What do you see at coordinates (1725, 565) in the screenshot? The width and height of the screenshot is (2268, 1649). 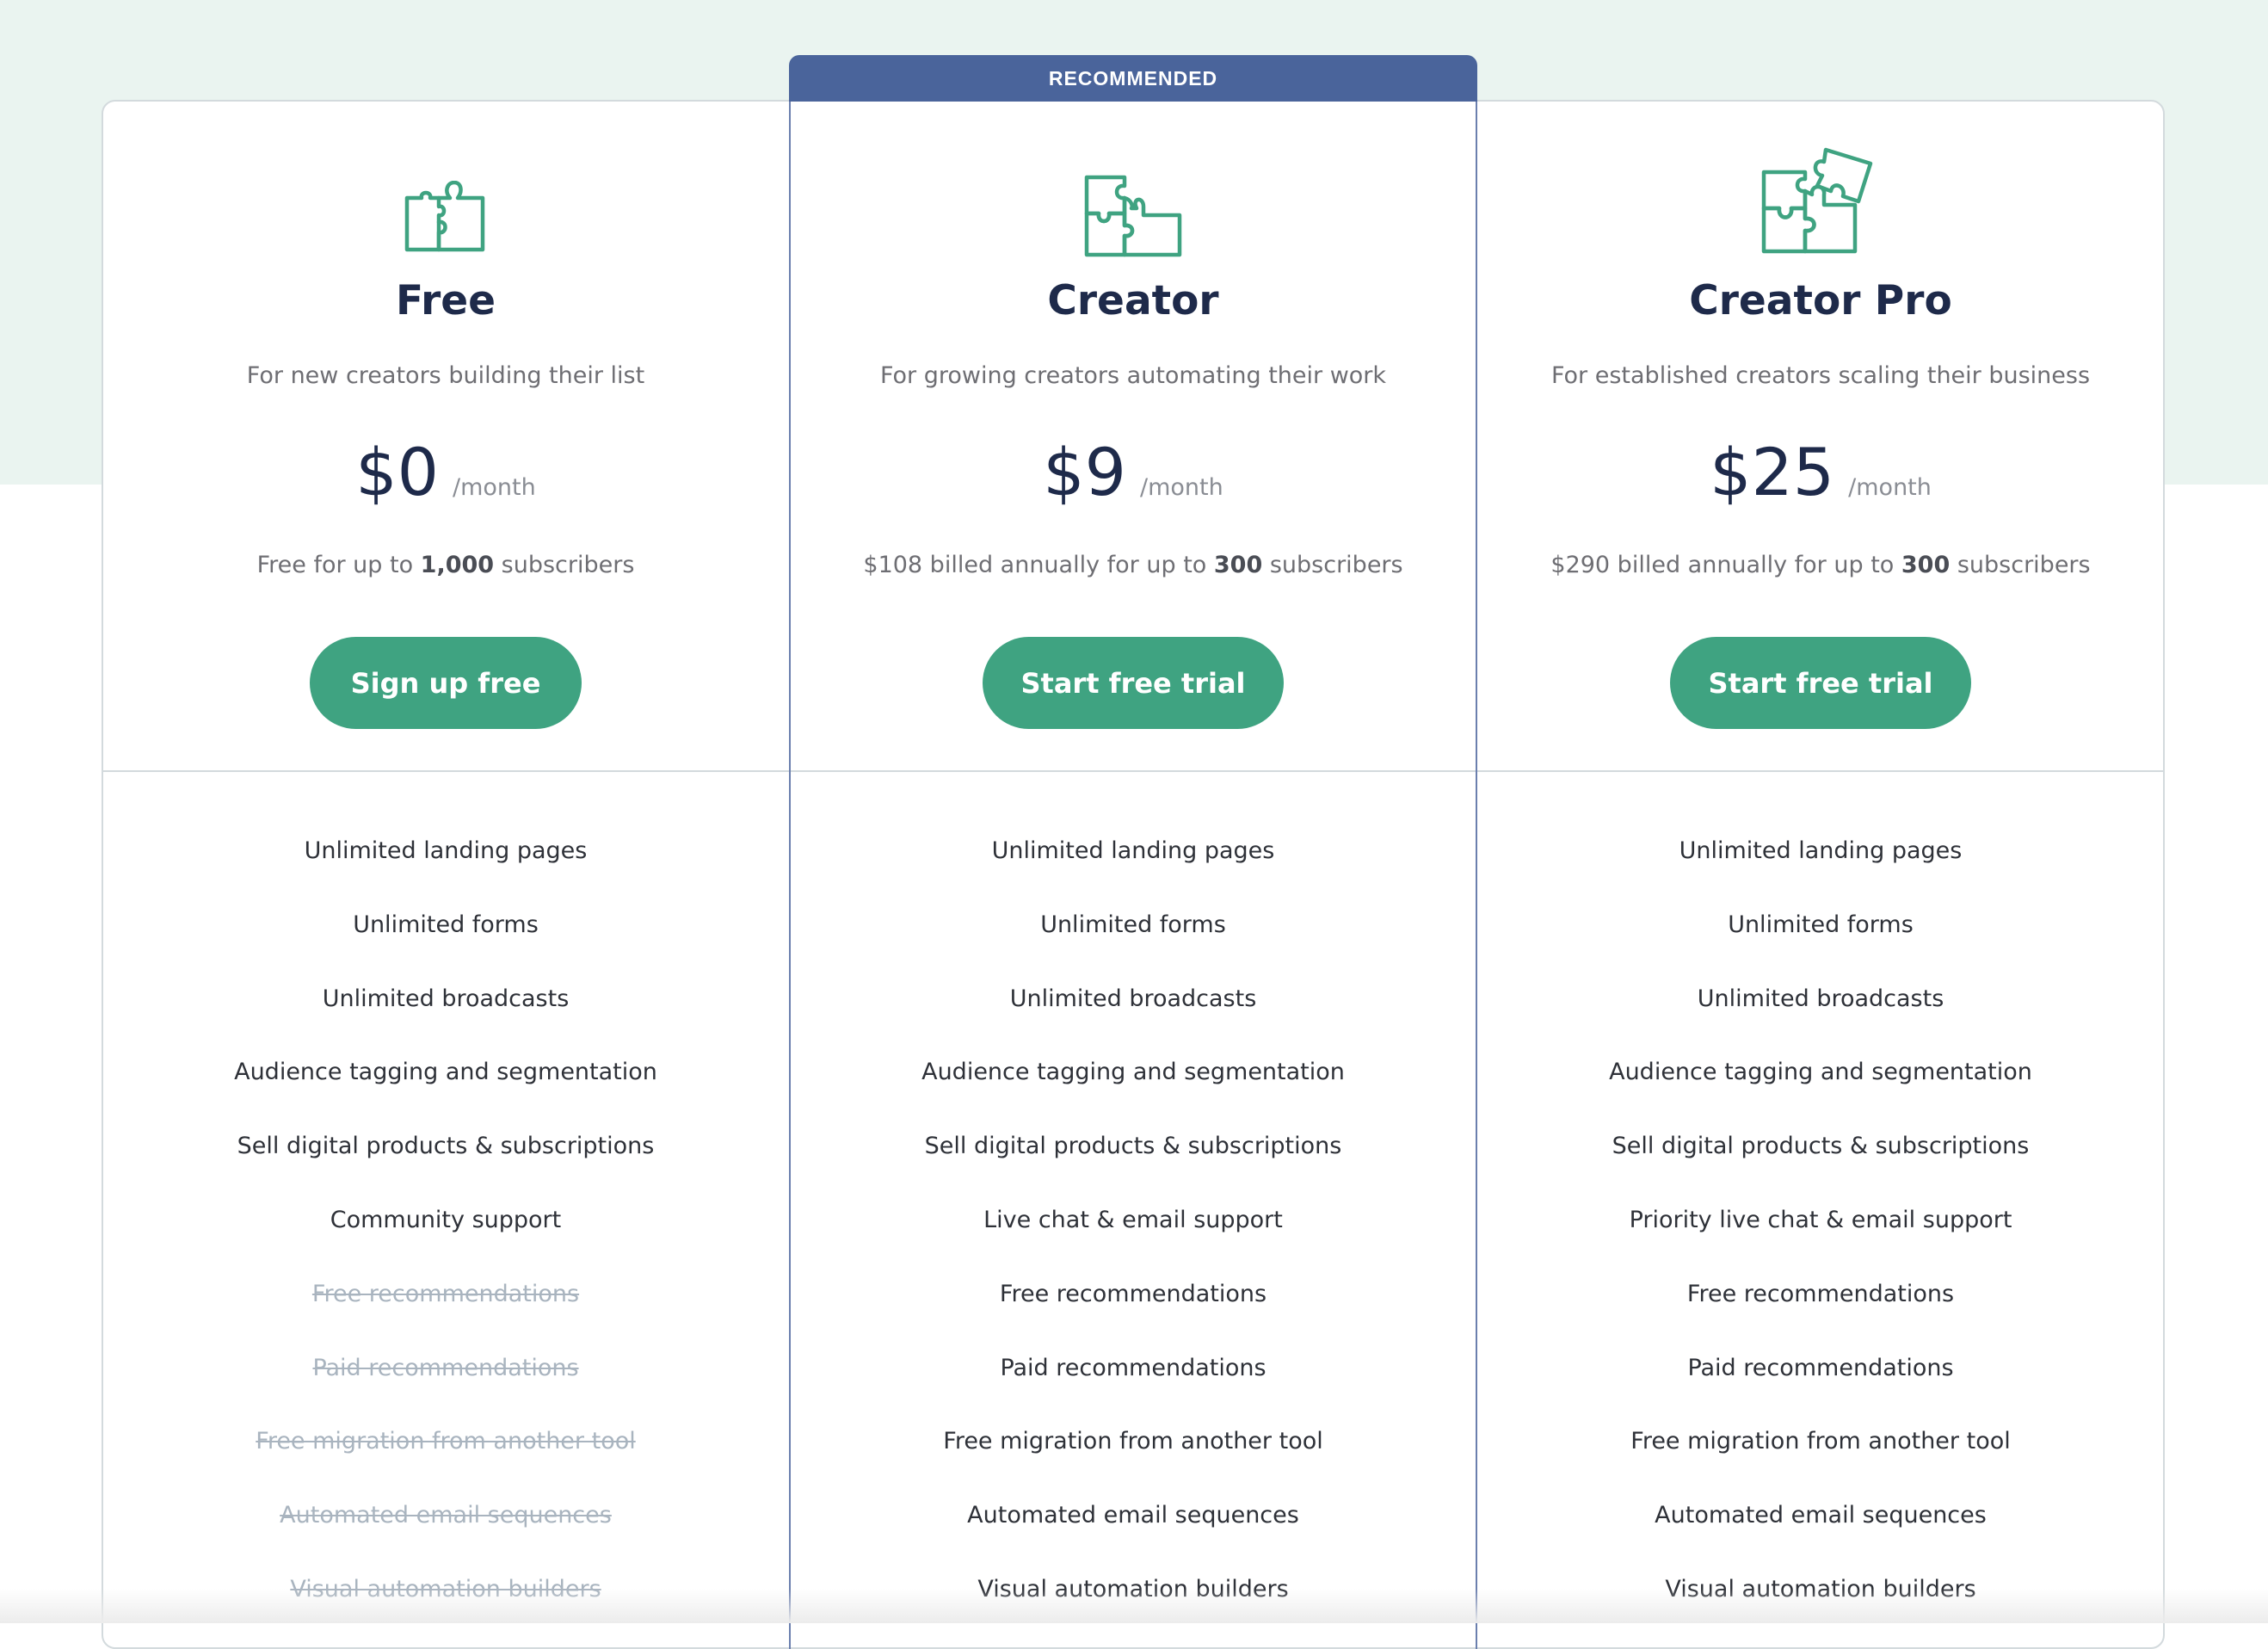 I see `billing-prefix: $290 billed annually for up to` at bounding box center [1725, 565].